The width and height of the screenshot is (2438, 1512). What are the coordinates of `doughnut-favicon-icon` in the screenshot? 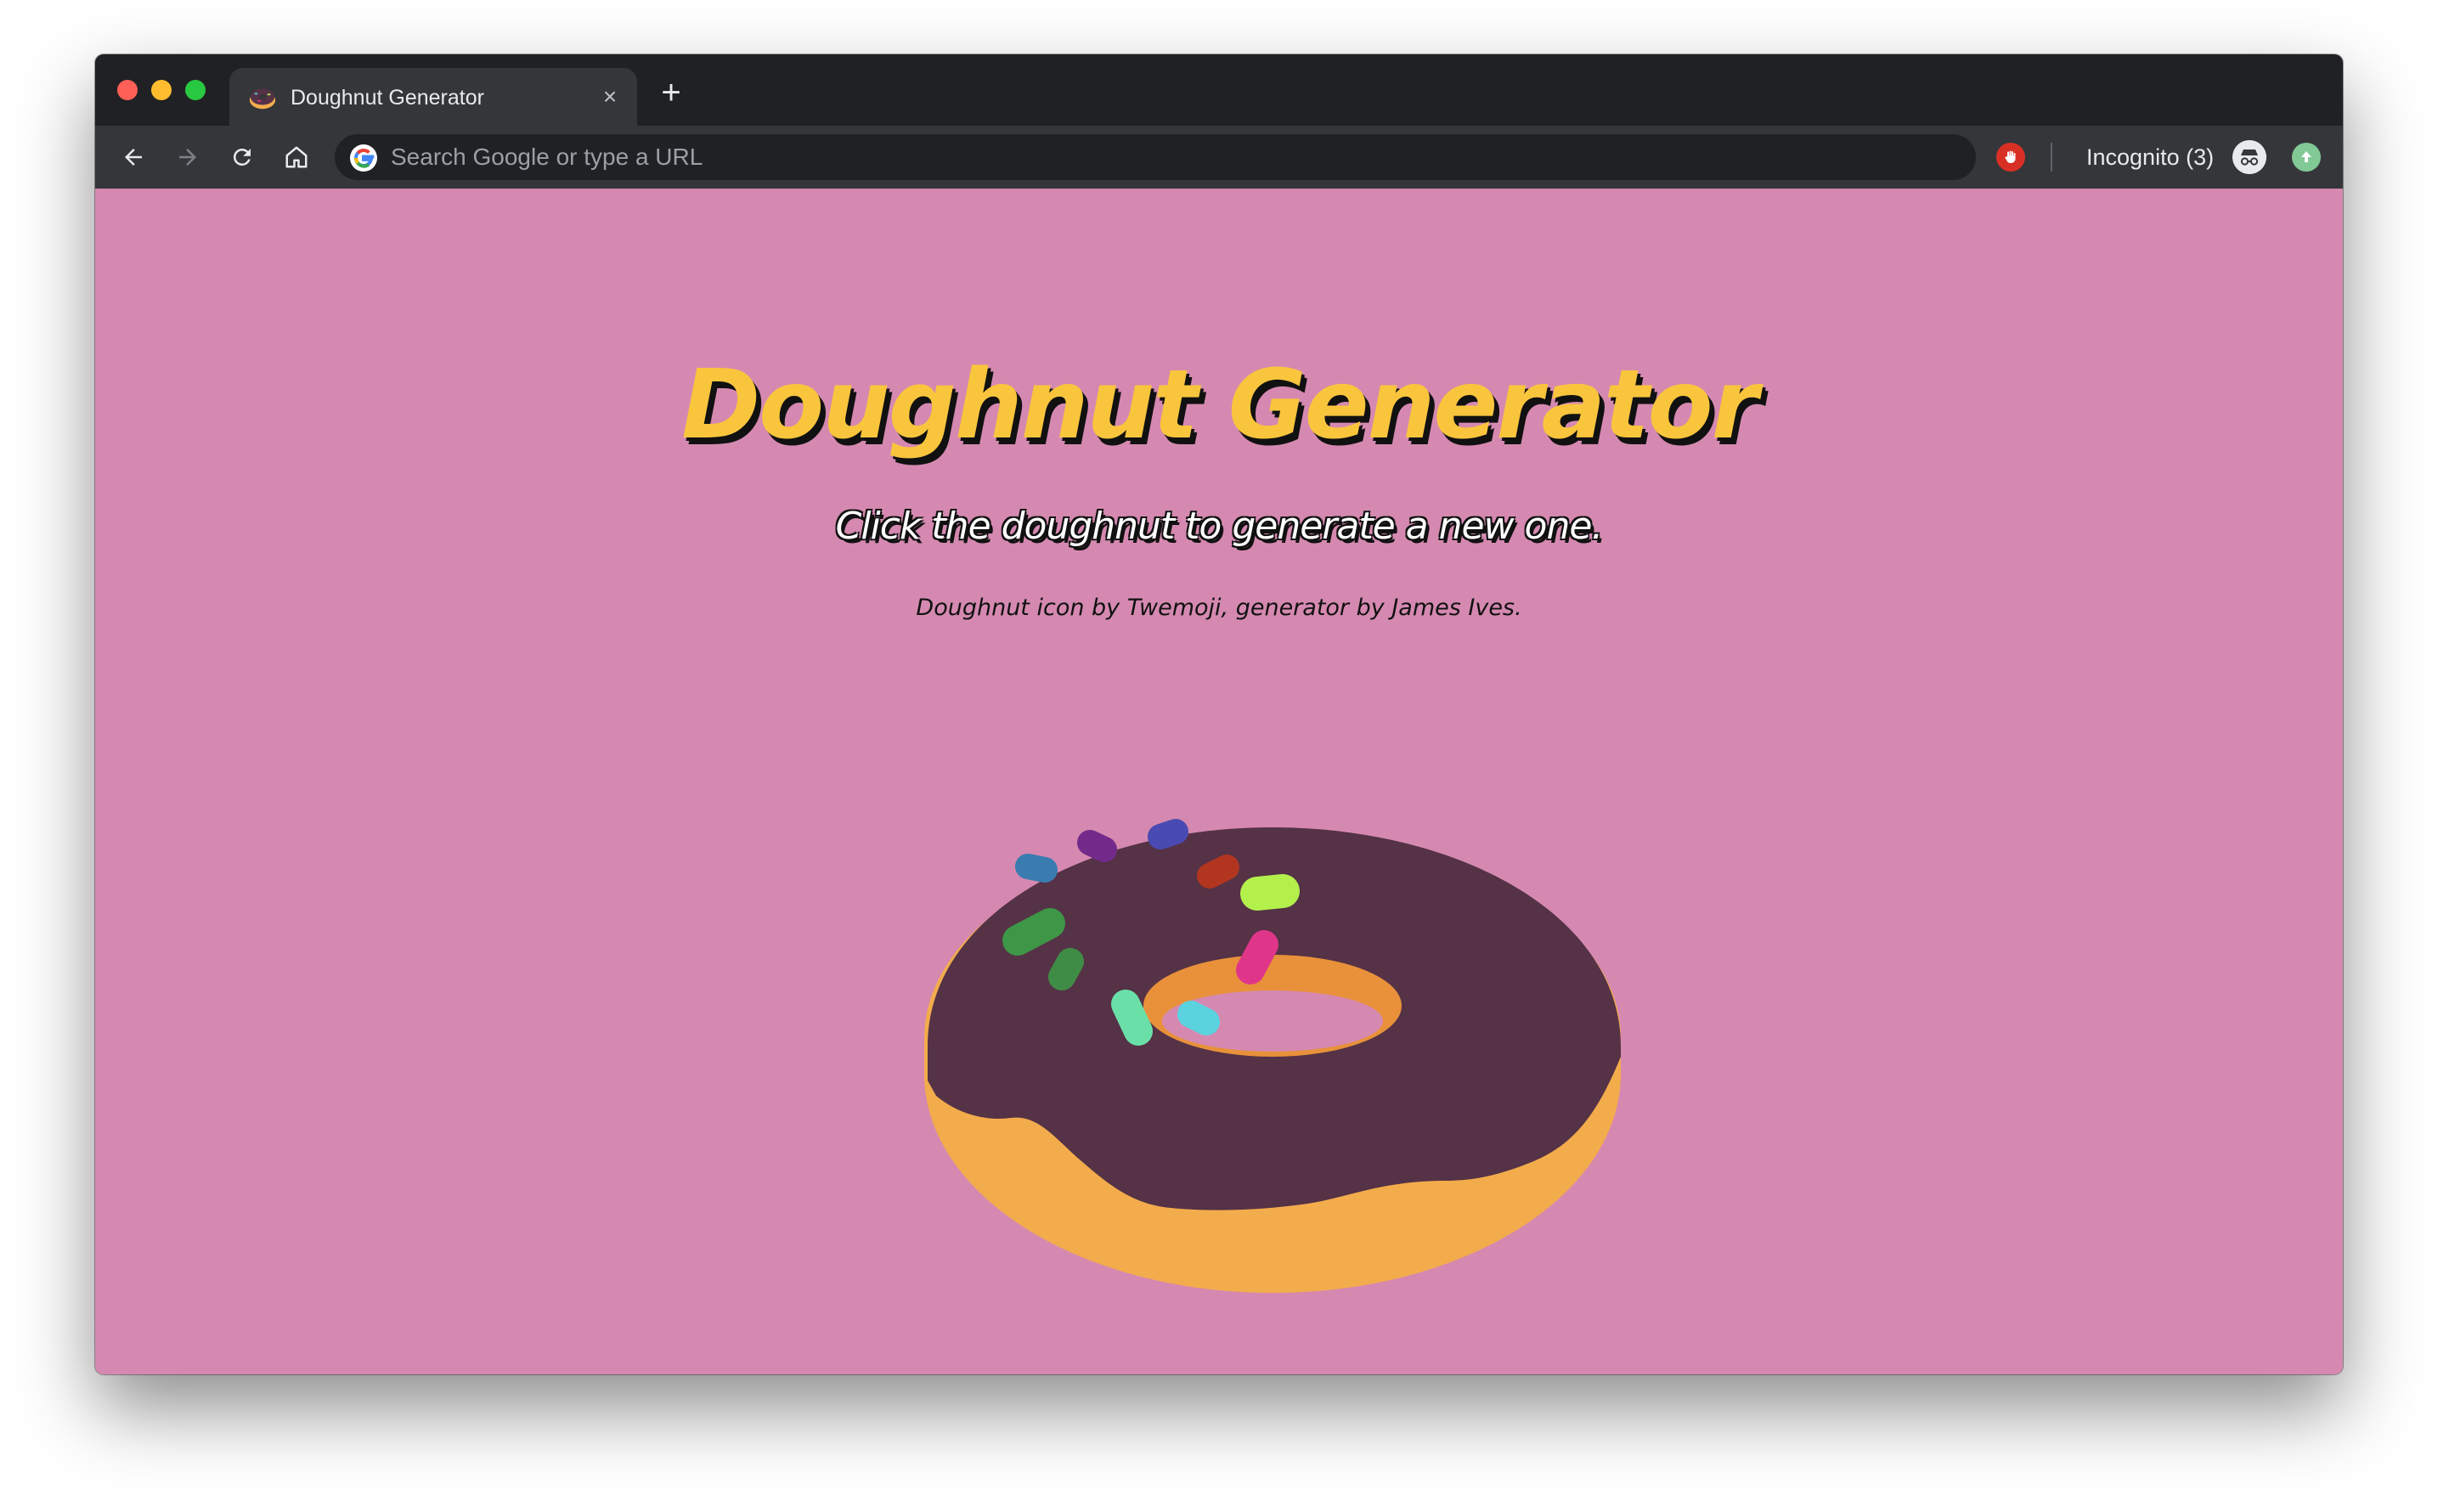 It's located at (262, 99).